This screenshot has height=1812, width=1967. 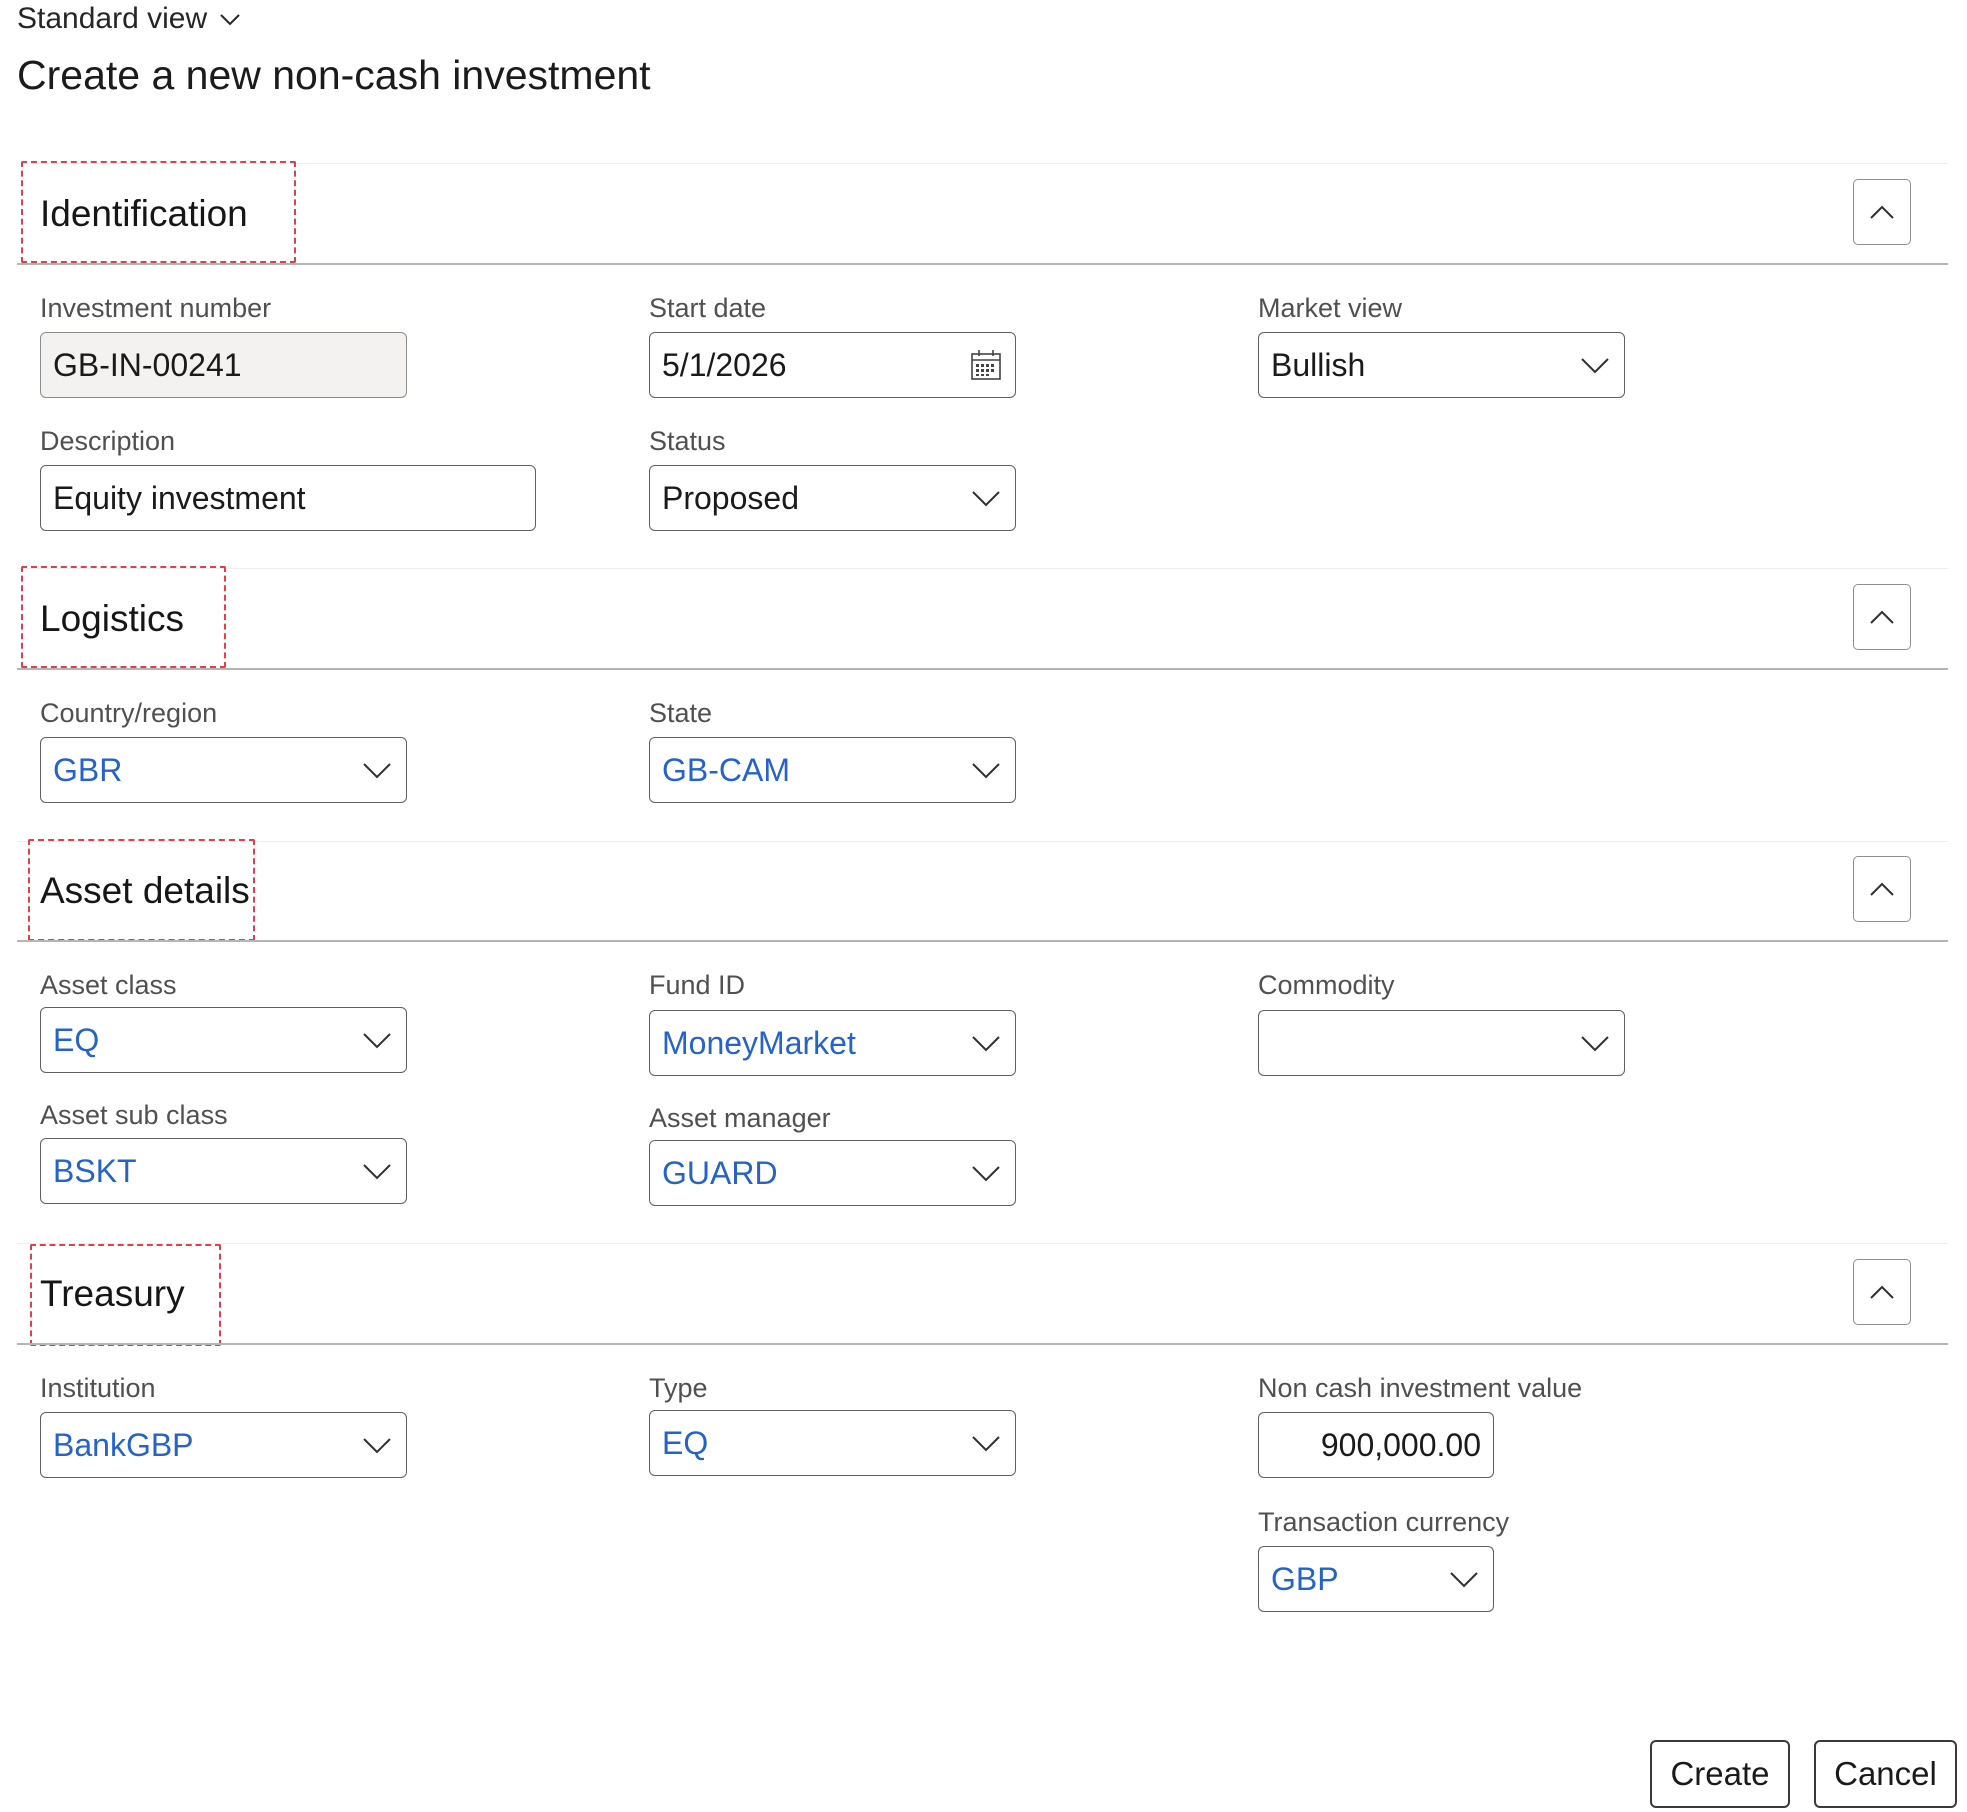 I want to click on institution-value: BankGBP, so click(x=206, y=1445).